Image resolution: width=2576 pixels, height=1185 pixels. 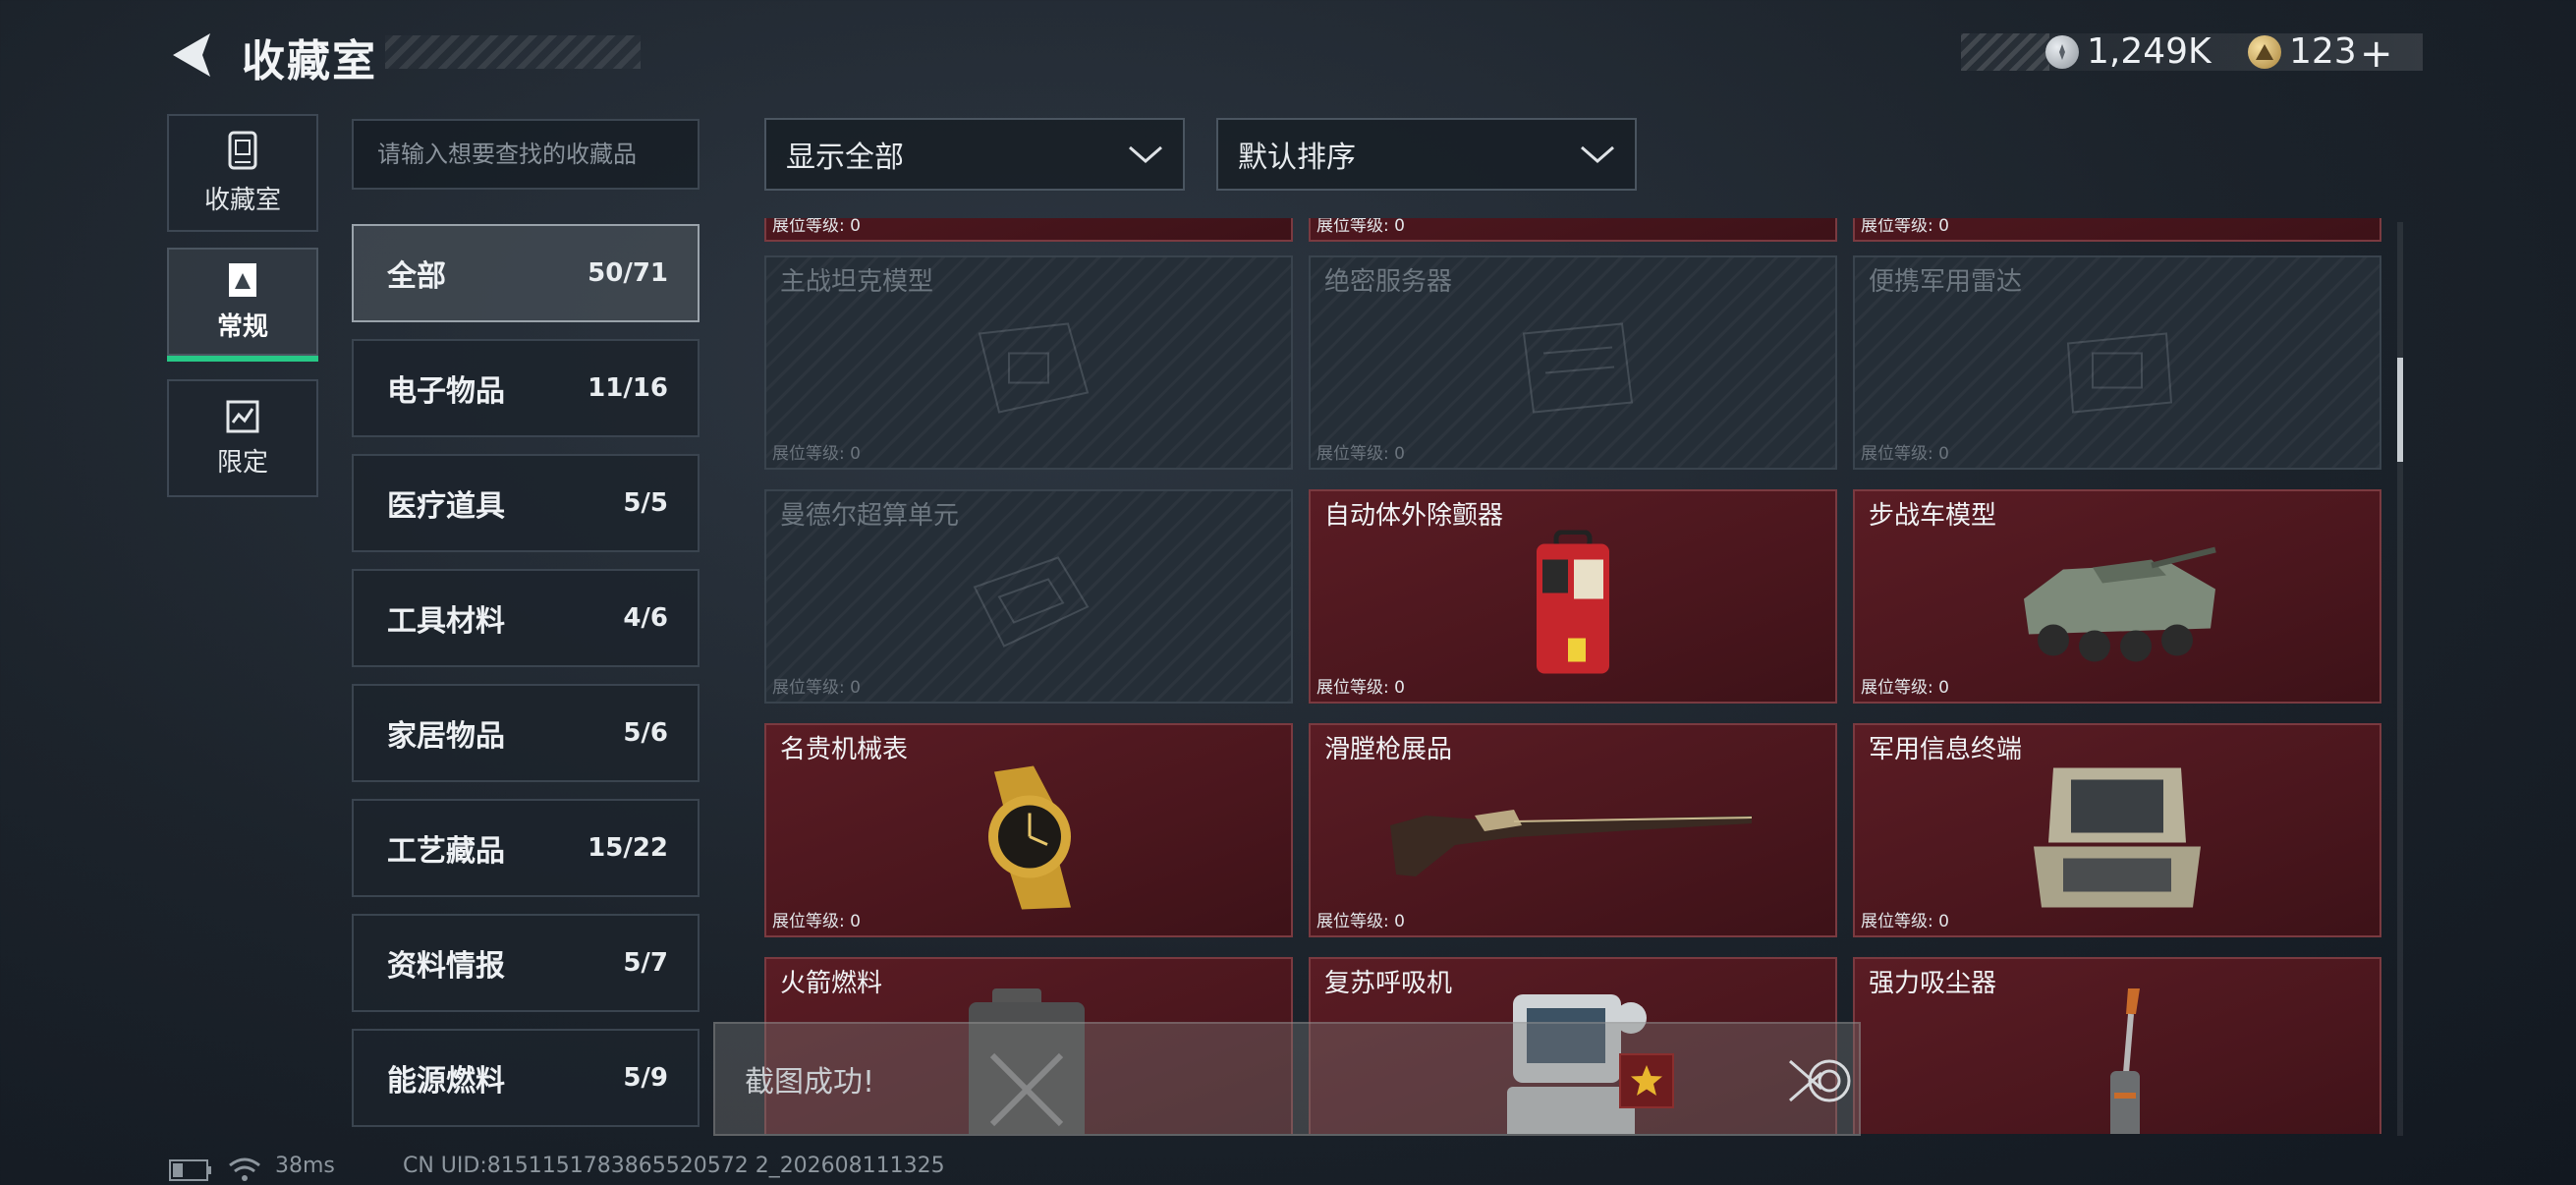 What do you see at coordinates (242, 416) in the screenshot?
I see `limited-icon` at bounding box center [242, 416].